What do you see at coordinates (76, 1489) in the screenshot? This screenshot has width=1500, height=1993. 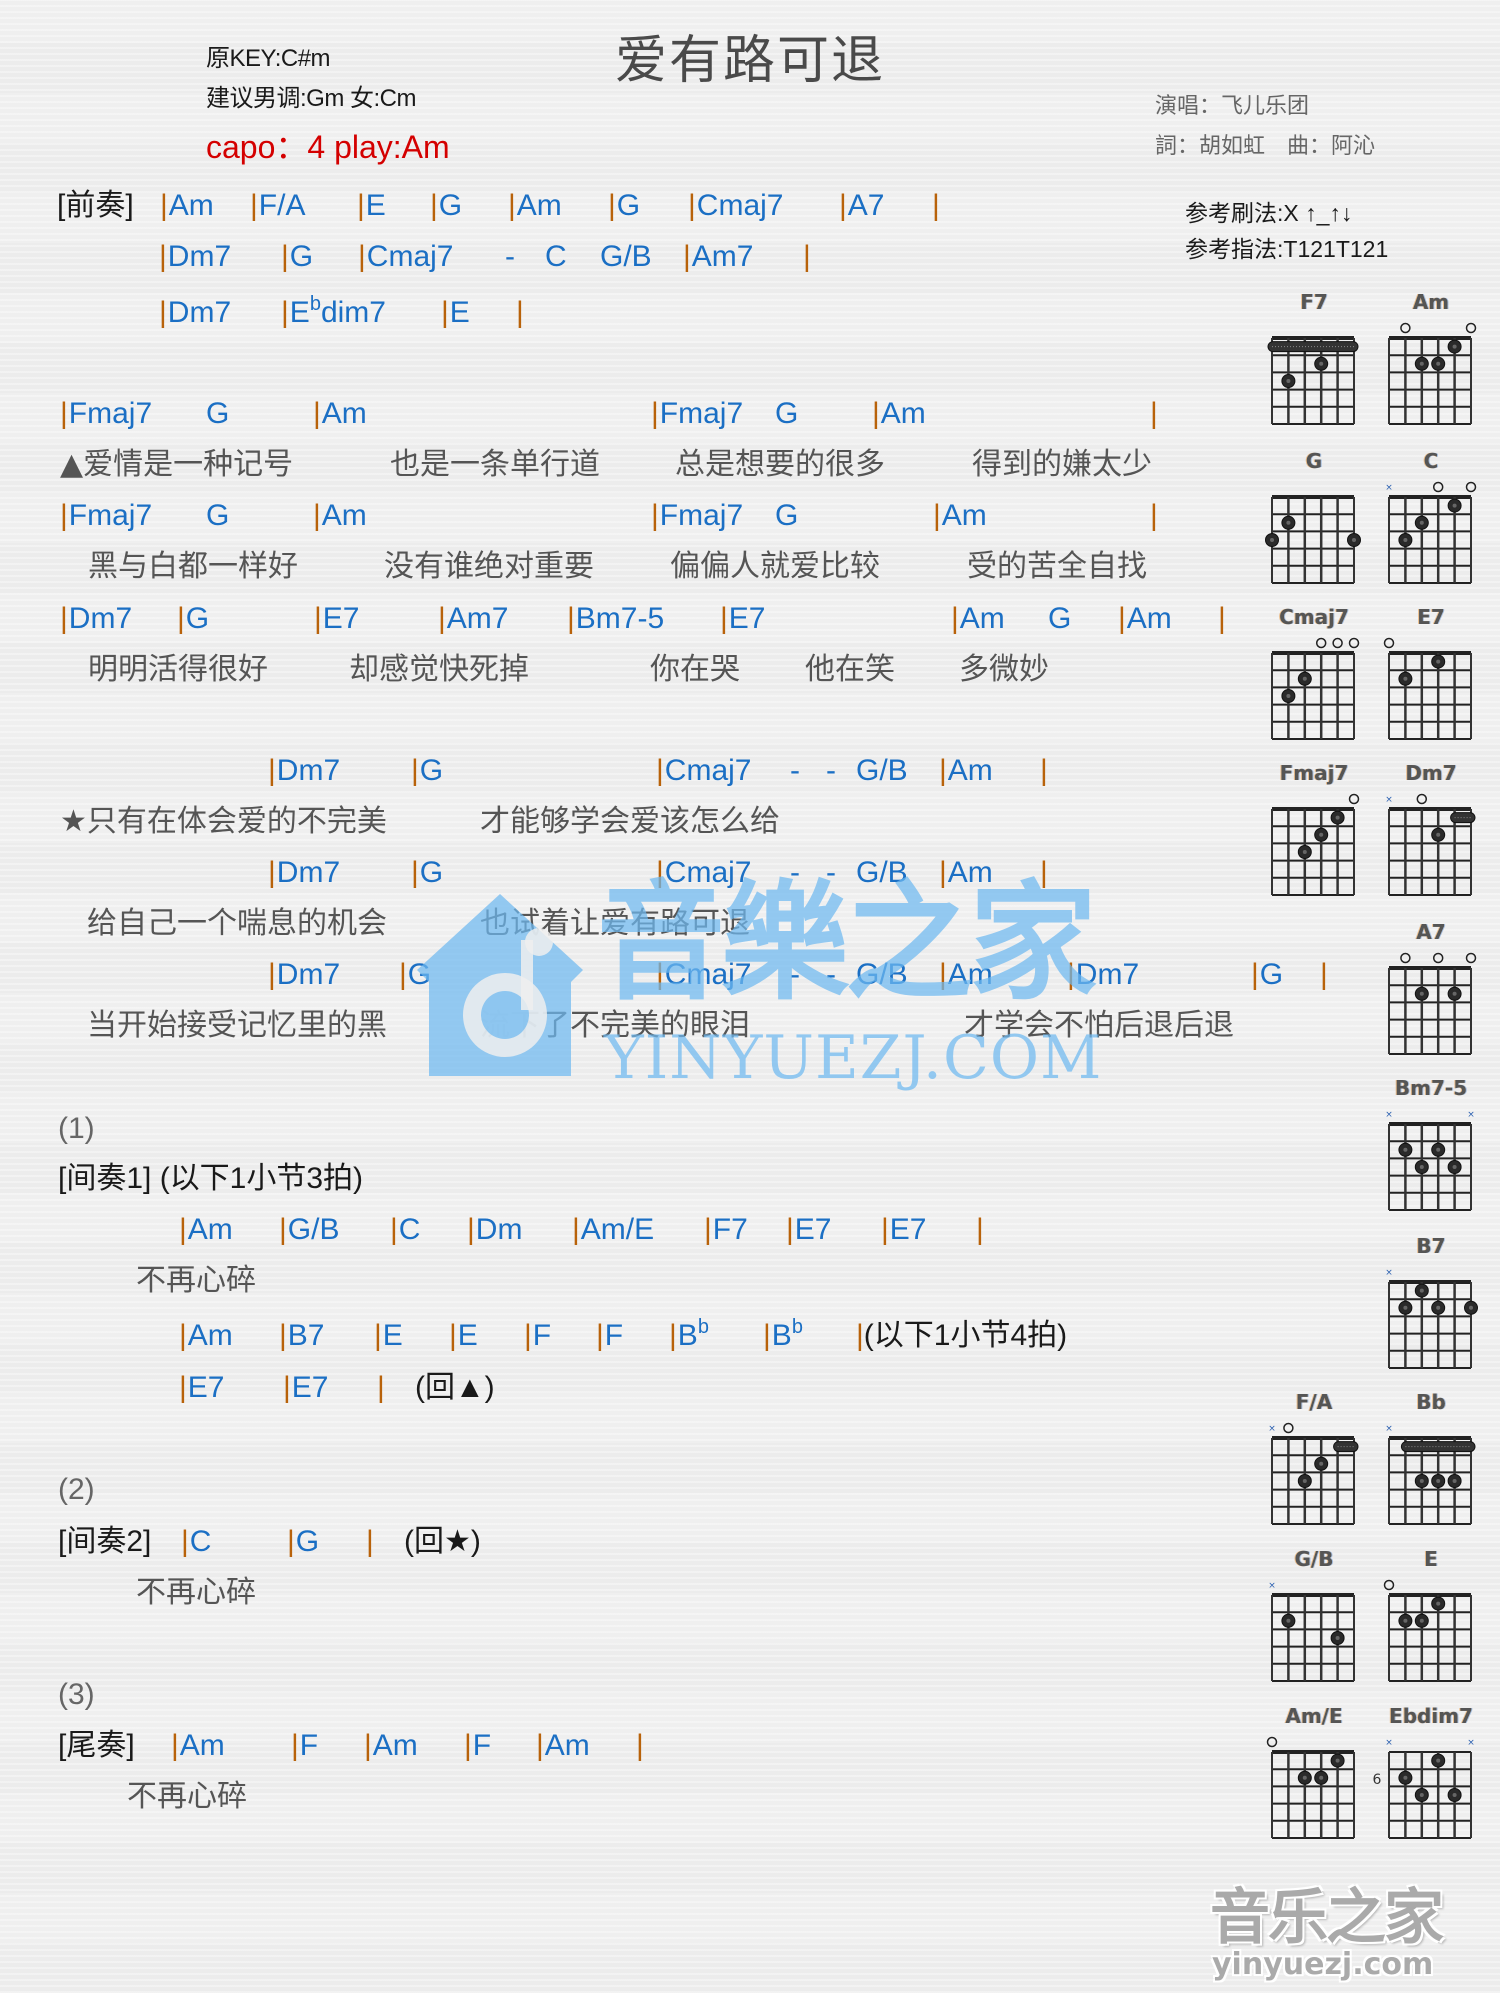 I see `section-marker: (2)` at bounding box center [76, 1489].